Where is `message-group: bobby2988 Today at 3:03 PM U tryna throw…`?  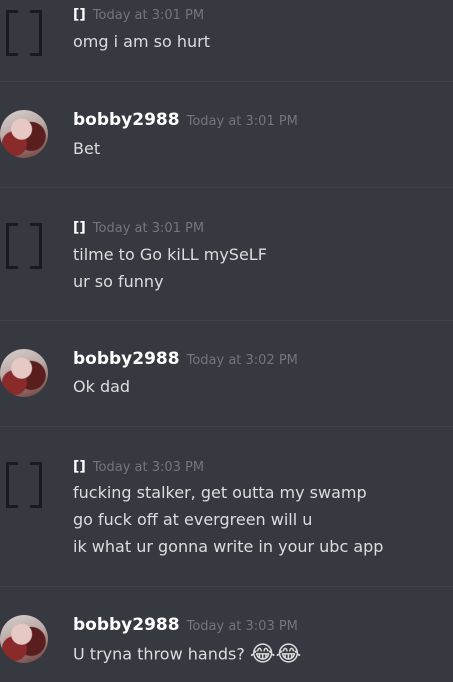 message-group: bobby2988 Today at 3:03 PM U tryna throw… is located at coordinates (226, 634).